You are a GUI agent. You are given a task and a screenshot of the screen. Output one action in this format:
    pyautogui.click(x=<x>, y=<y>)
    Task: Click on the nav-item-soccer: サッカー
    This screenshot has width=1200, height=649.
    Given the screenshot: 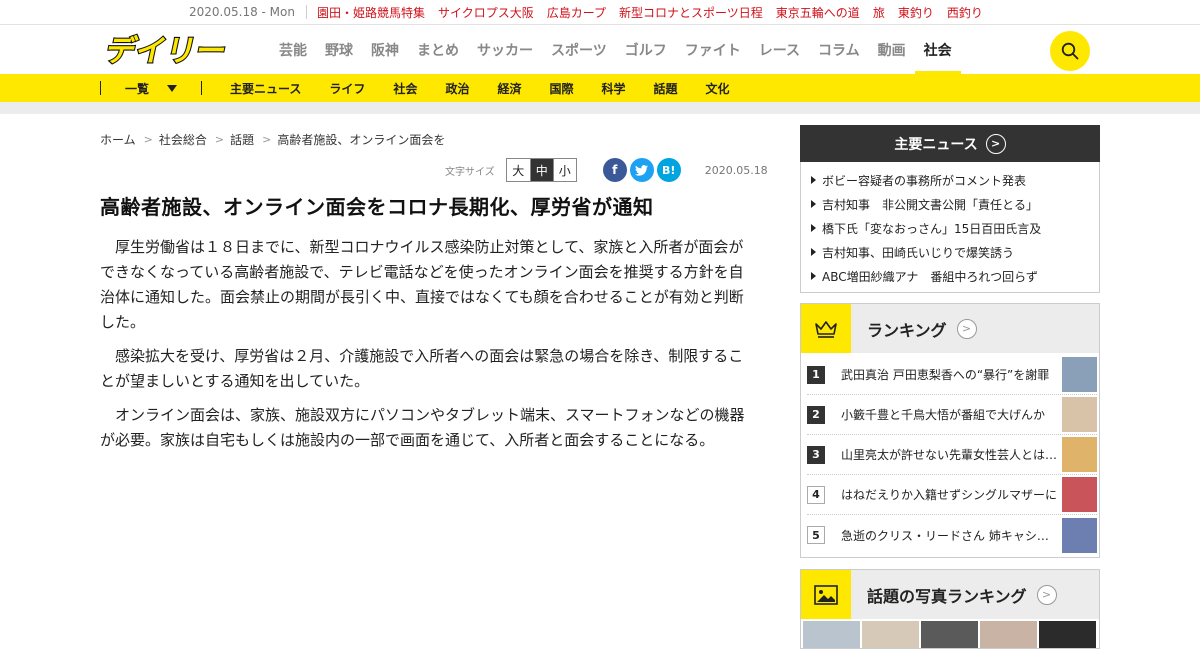 What is the action you would take?
    pyautogui.click(x=505, y=49)
    